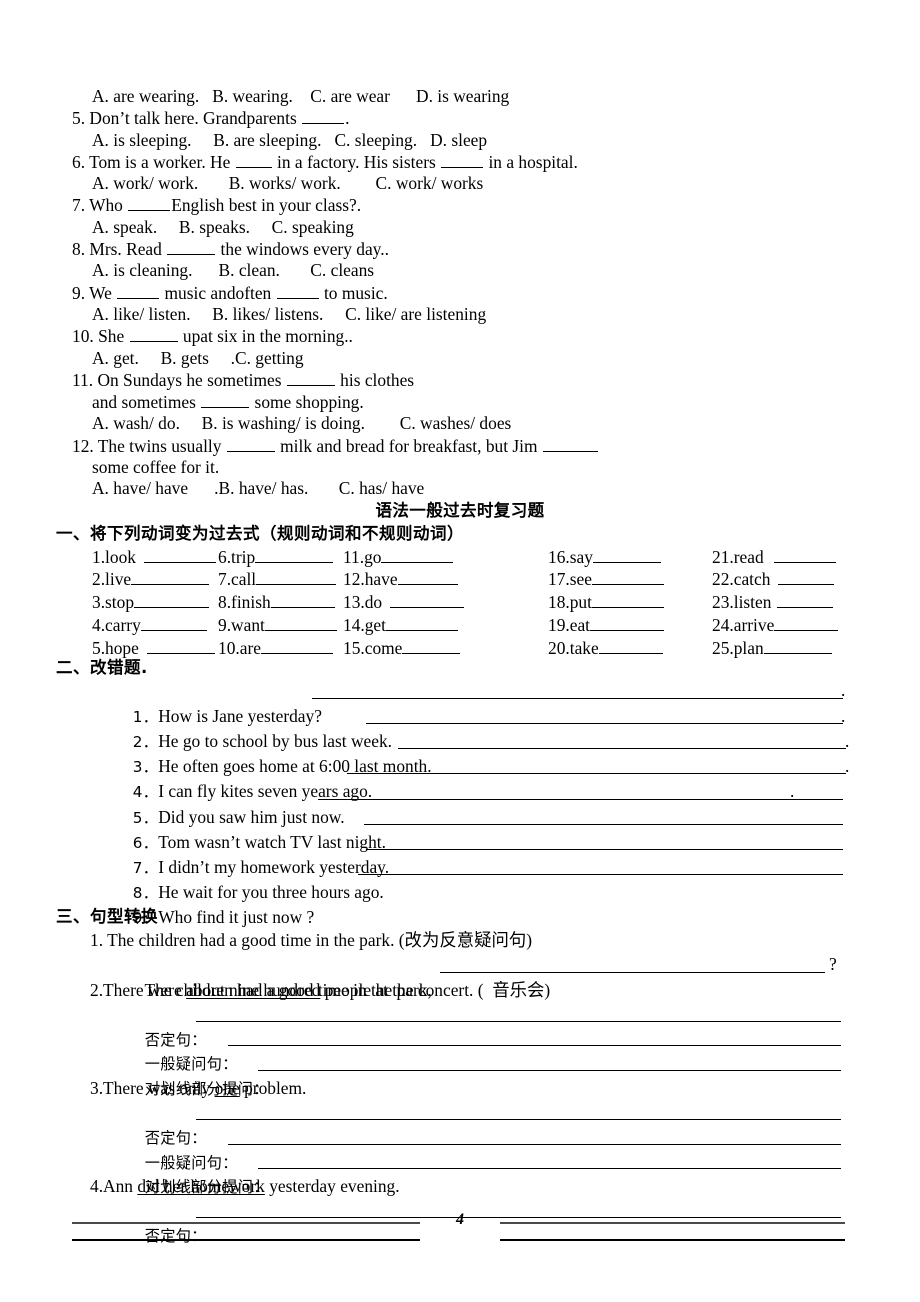 This screenshot has width=920, height=1302. What do you see at coordinates (302, 249) in the screenshot?
I see `mc-q8-stem-tail: the windows every day..` at bounding box center [302, 249].